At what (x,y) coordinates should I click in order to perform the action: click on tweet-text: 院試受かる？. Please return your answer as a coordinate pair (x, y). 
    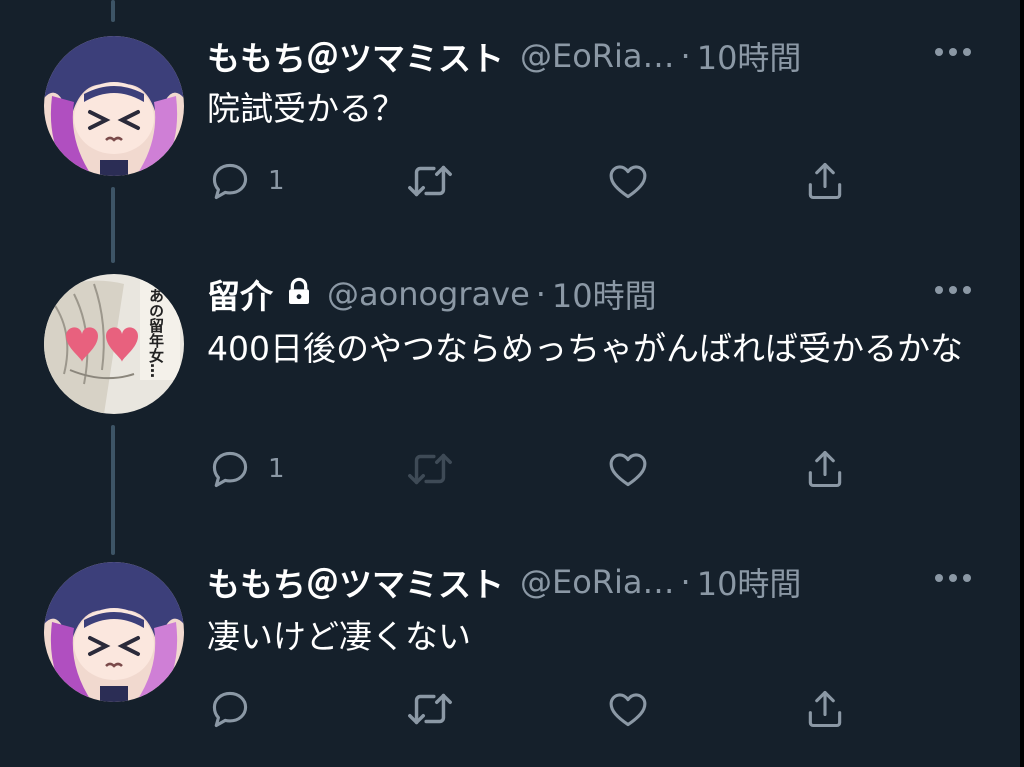
    Looking at the image, I should click on (306, 108).